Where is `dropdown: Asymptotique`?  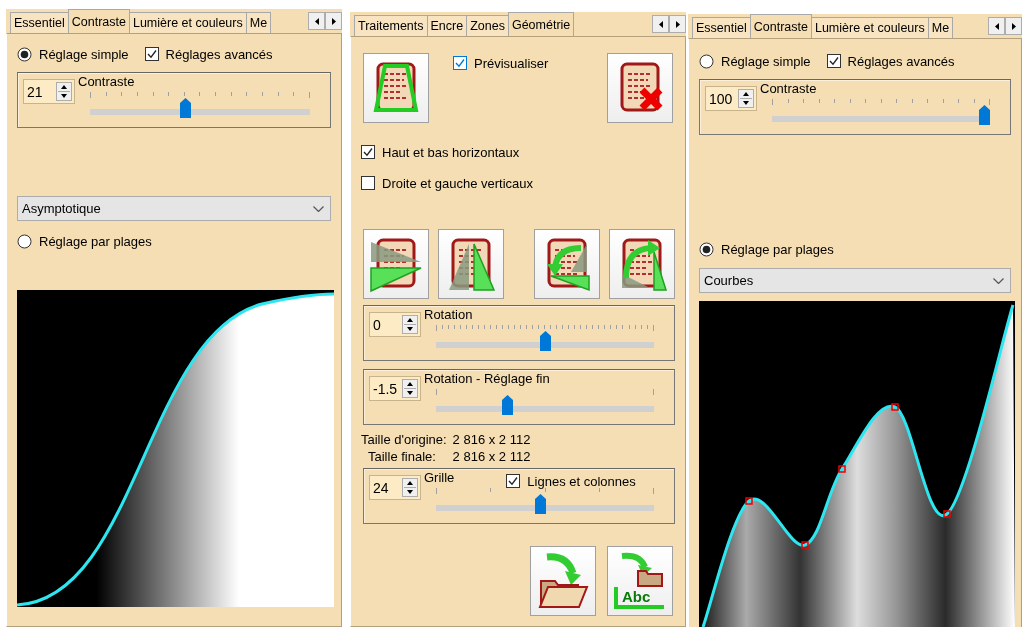 dropdown: Asymptotique is located at coordinates (174, 208).